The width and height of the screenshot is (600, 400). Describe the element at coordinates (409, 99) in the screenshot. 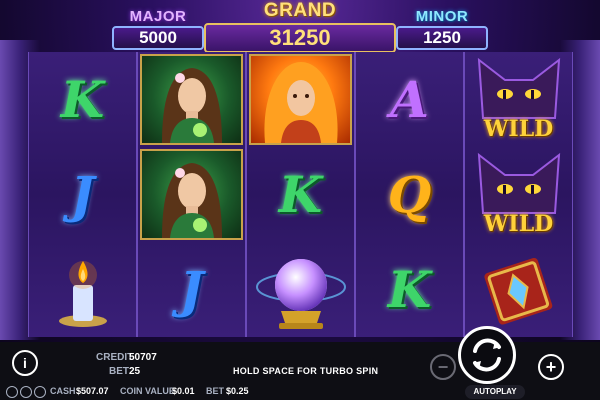

I see `symbol-a: A` at that location.